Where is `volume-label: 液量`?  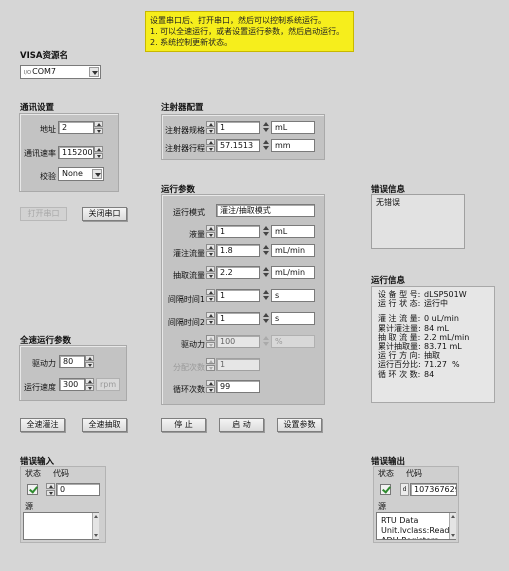 volume-label: 液量 is located at coordinates (197, 234).